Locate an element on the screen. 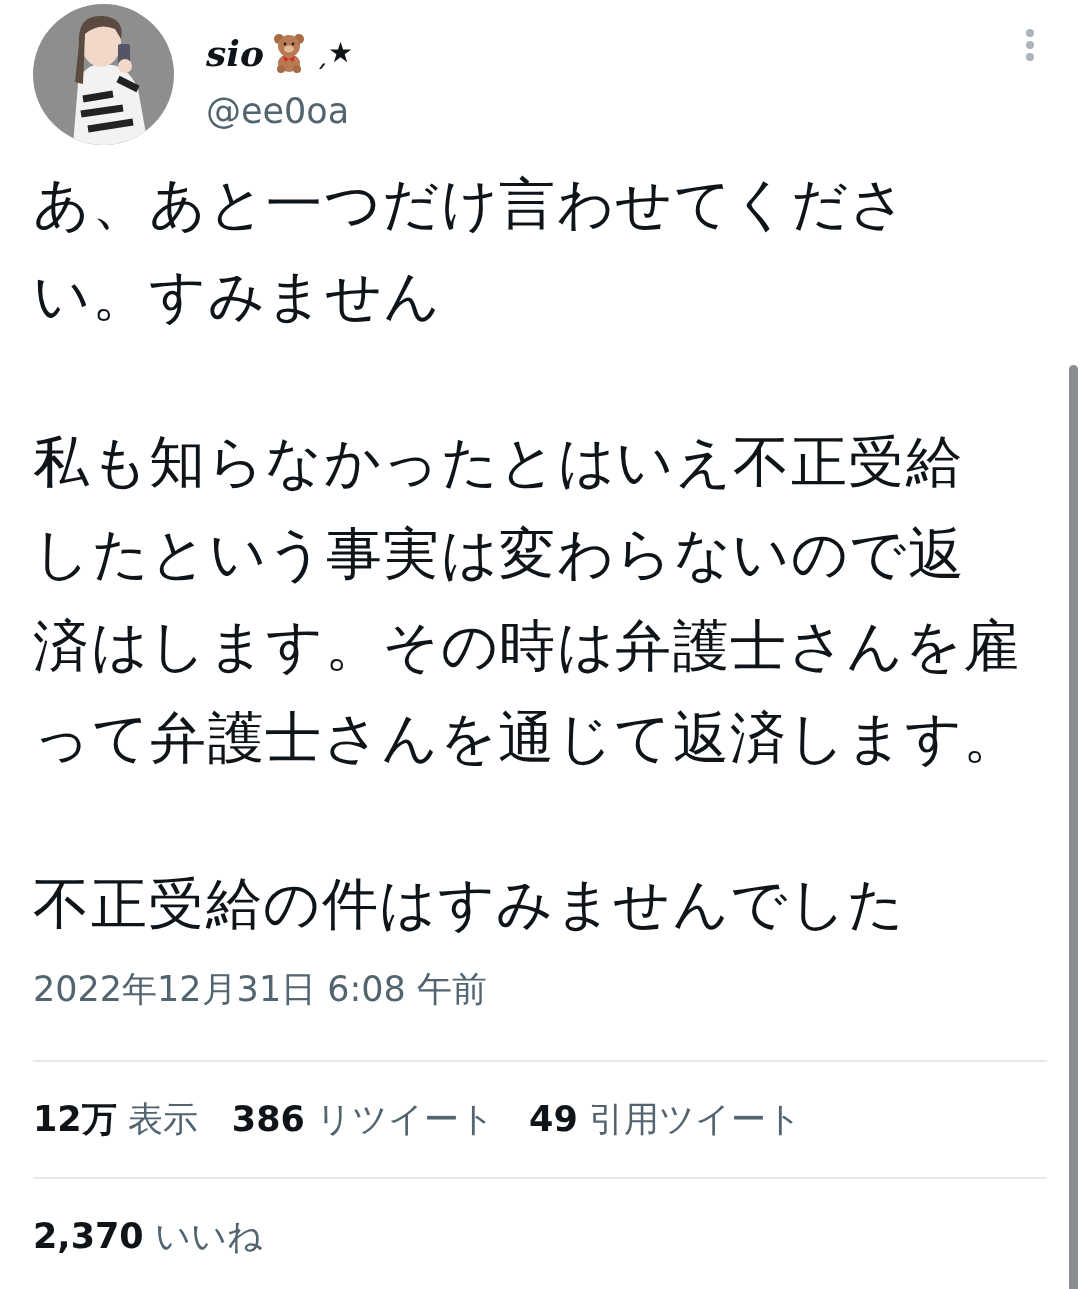 Image resolution: width=1080 pixels, height=1289 pixels. user-handle: @ee0oa is located at coordinates (278, 111).